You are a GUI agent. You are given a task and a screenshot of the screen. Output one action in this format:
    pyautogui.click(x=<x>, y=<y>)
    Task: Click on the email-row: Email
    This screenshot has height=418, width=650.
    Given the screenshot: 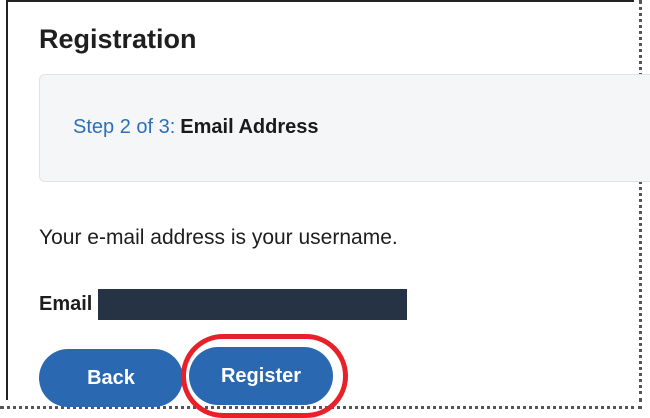 What is the action you would take?
    pyautogui.click(x=223, y=304)
    